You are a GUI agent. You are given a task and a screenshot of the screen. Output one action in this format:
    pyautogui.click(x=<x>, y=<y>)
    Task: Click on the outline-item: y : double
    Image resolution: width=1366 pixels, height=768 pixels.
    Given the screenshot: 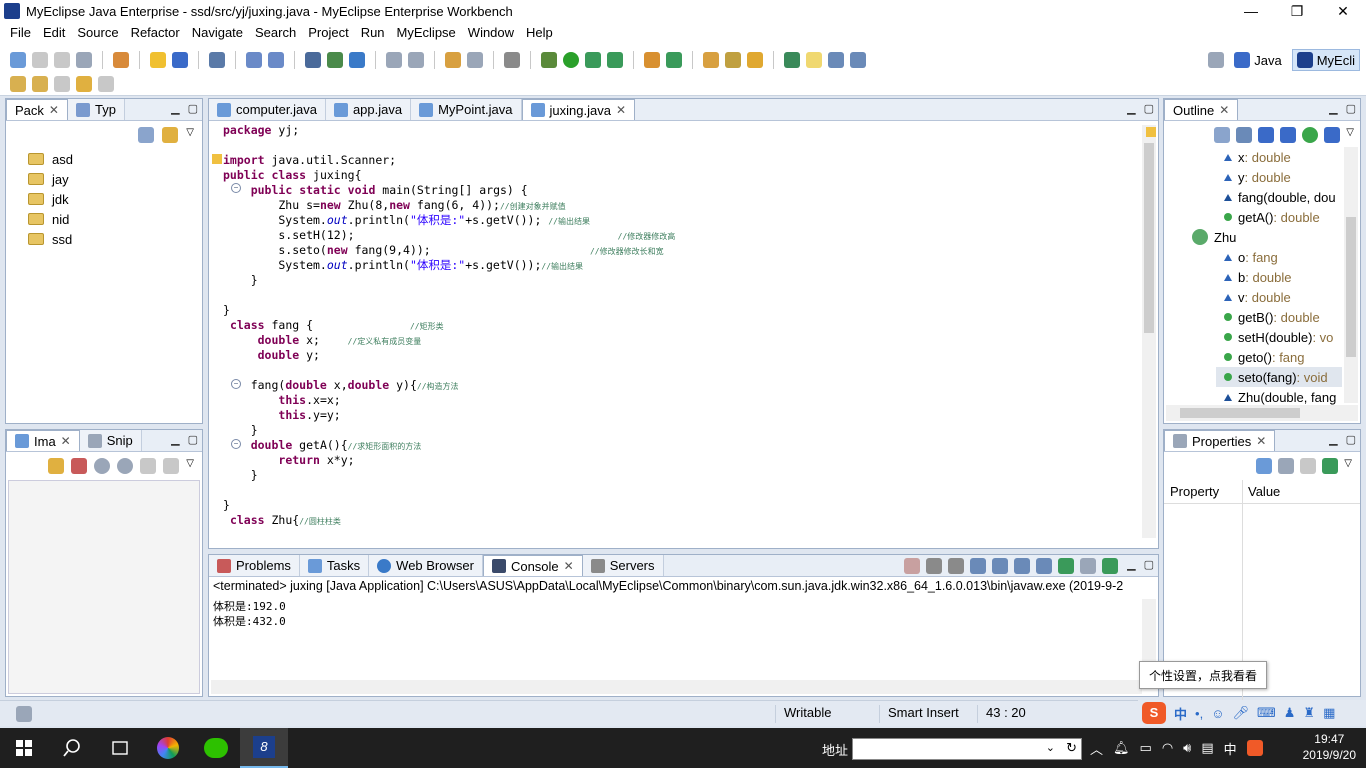 What is the action you would take?
    pyautogui.click(x=1257, y=177)
    